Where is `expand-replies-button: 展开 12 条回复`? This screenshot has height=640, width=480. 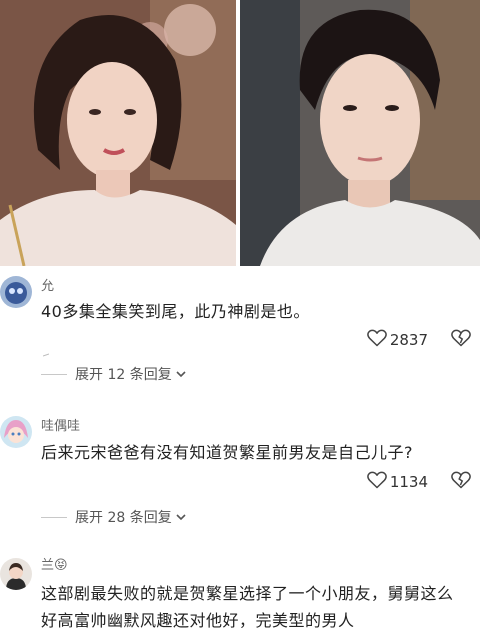
expand-replies-button: 展开 12 条回复 is located at coordinates (113, 374).